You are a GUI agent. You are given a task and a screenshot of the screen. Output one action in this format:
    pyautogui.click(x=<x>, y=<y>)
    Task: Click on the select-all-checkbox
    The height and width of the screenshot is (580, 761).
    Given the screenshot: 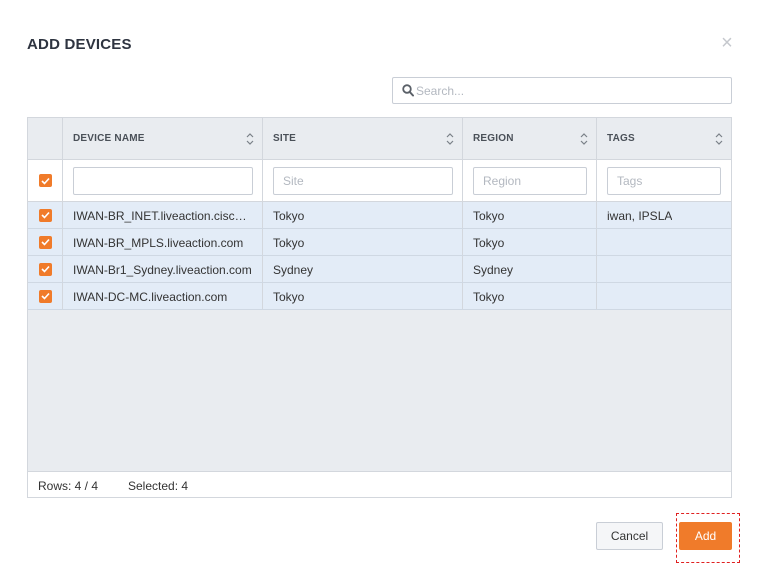 What is the action you would take?
    pyautogui.click(x=45, y=180)
    